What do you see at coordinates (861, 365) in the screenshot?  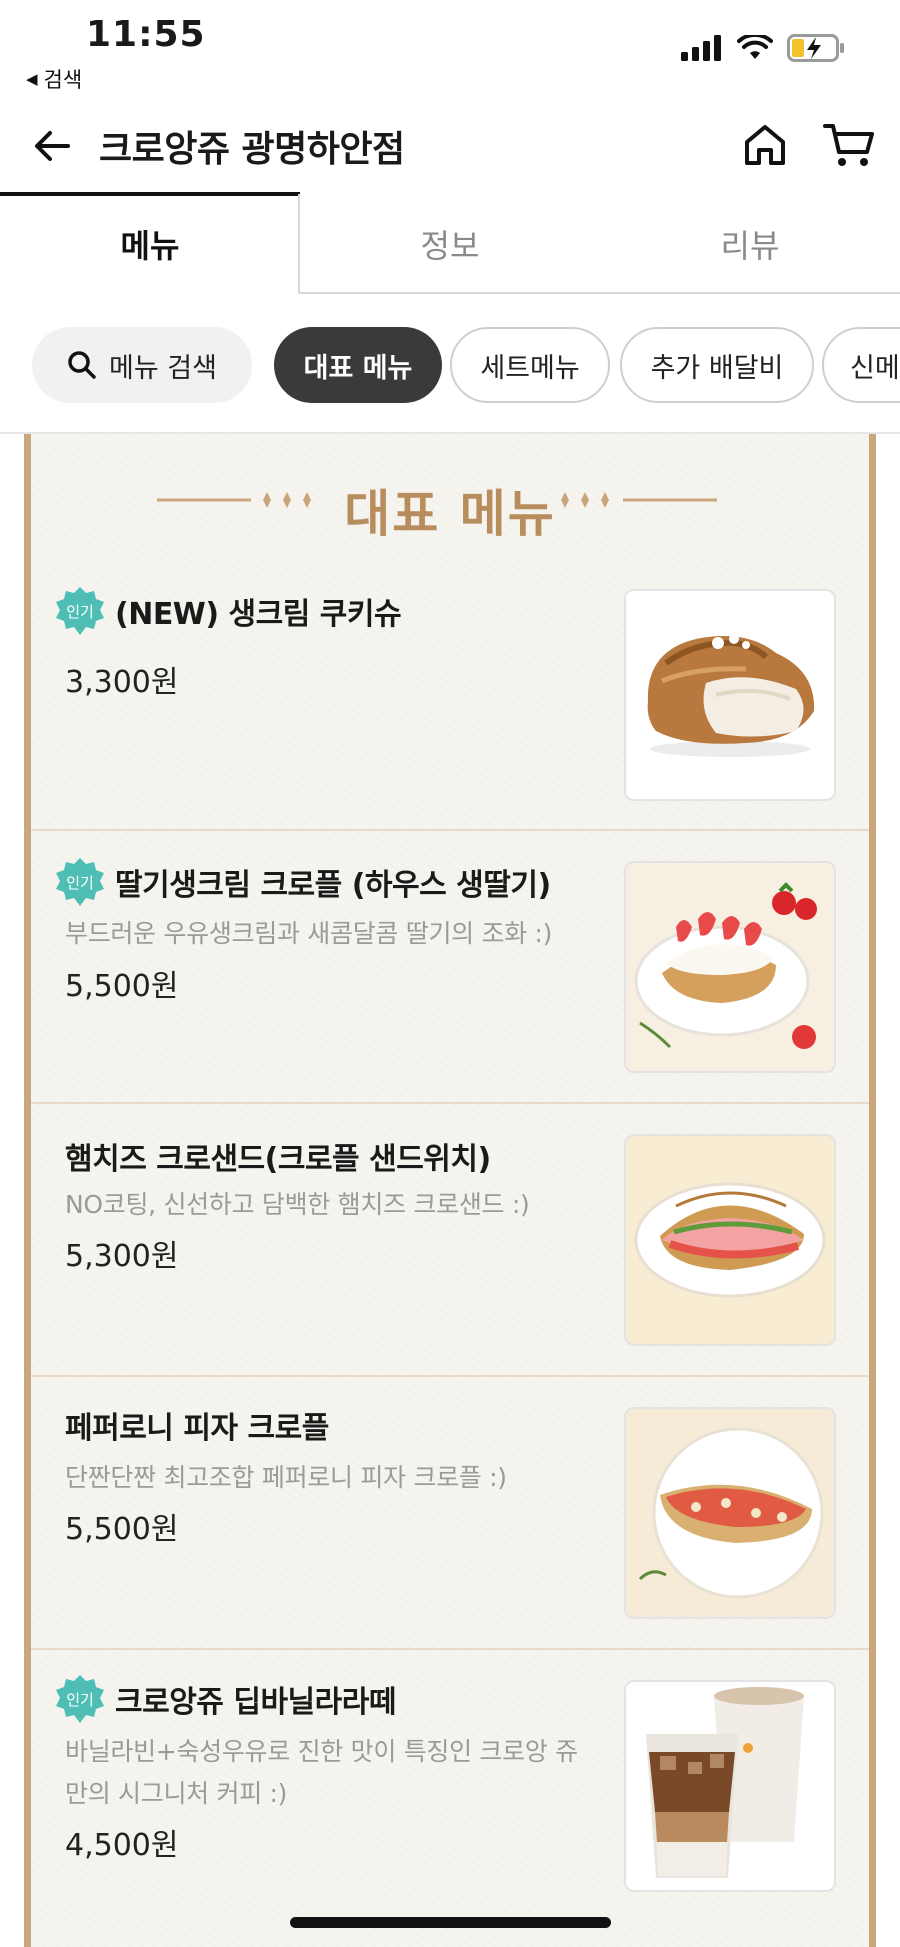 I see `chip-new-menu: 신메` at bounding box center [861, 365].